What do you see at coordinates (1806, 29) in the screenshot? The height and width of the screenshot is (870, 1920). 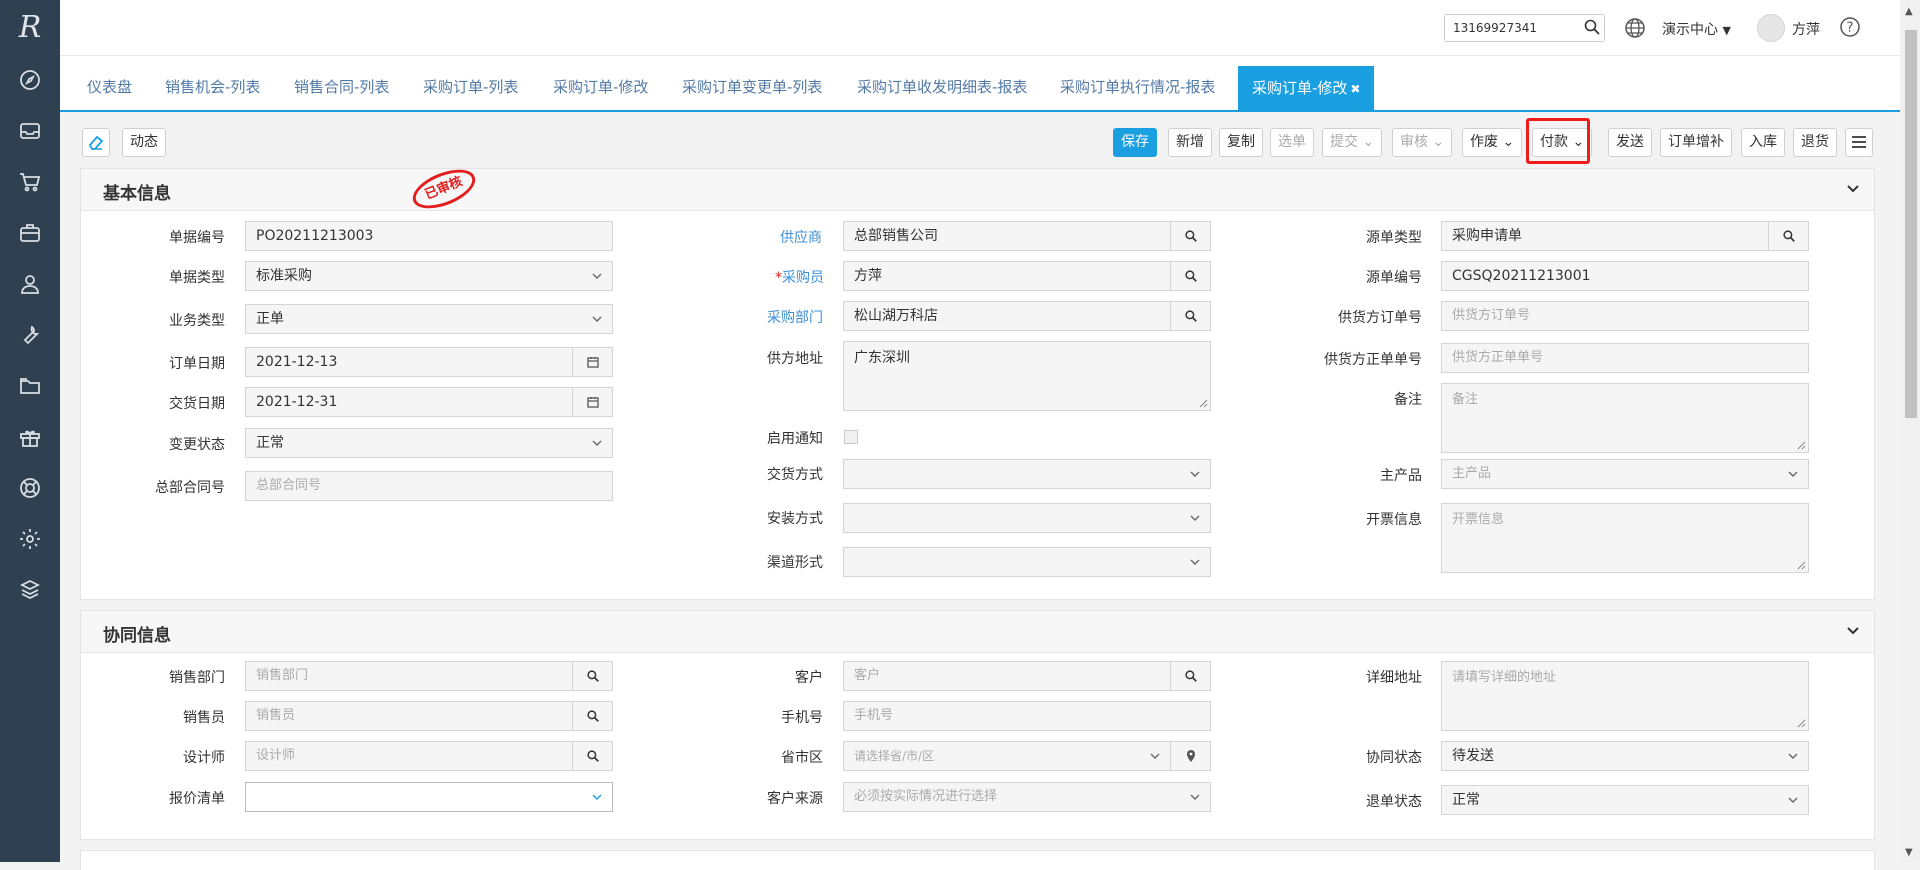 I see `user-name: 方萍` at bounding box center [1806, 29].